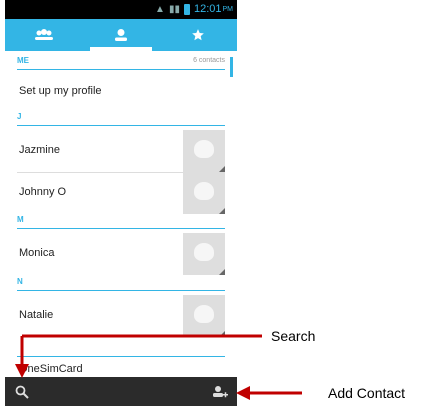 The width and height of the screenshot is (447, 406). I want to click on add-contact-icon, so click(220, 391).